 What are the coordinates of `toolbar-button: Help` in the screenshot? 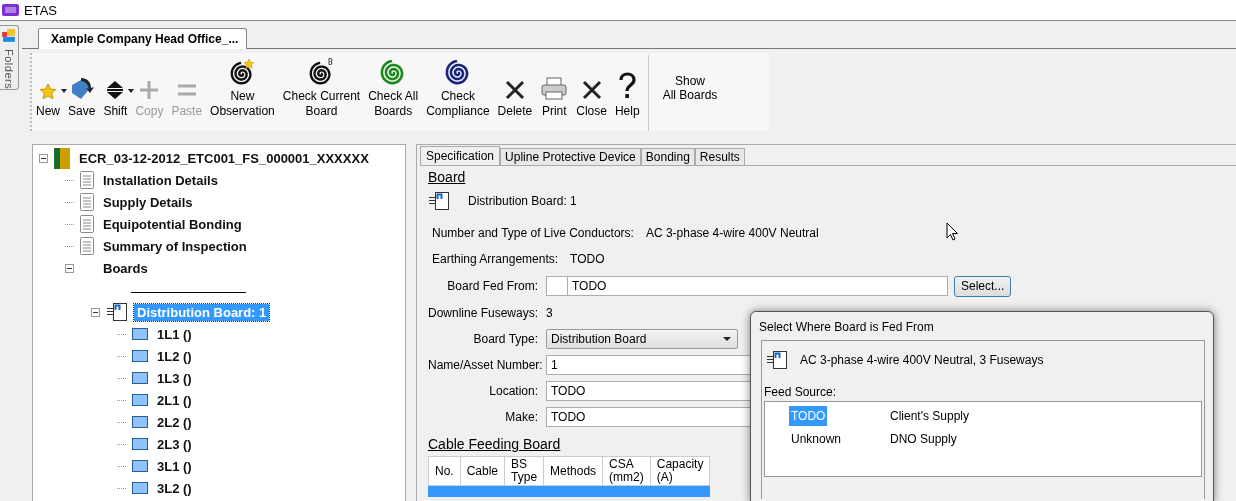 It's located at (627, 92).